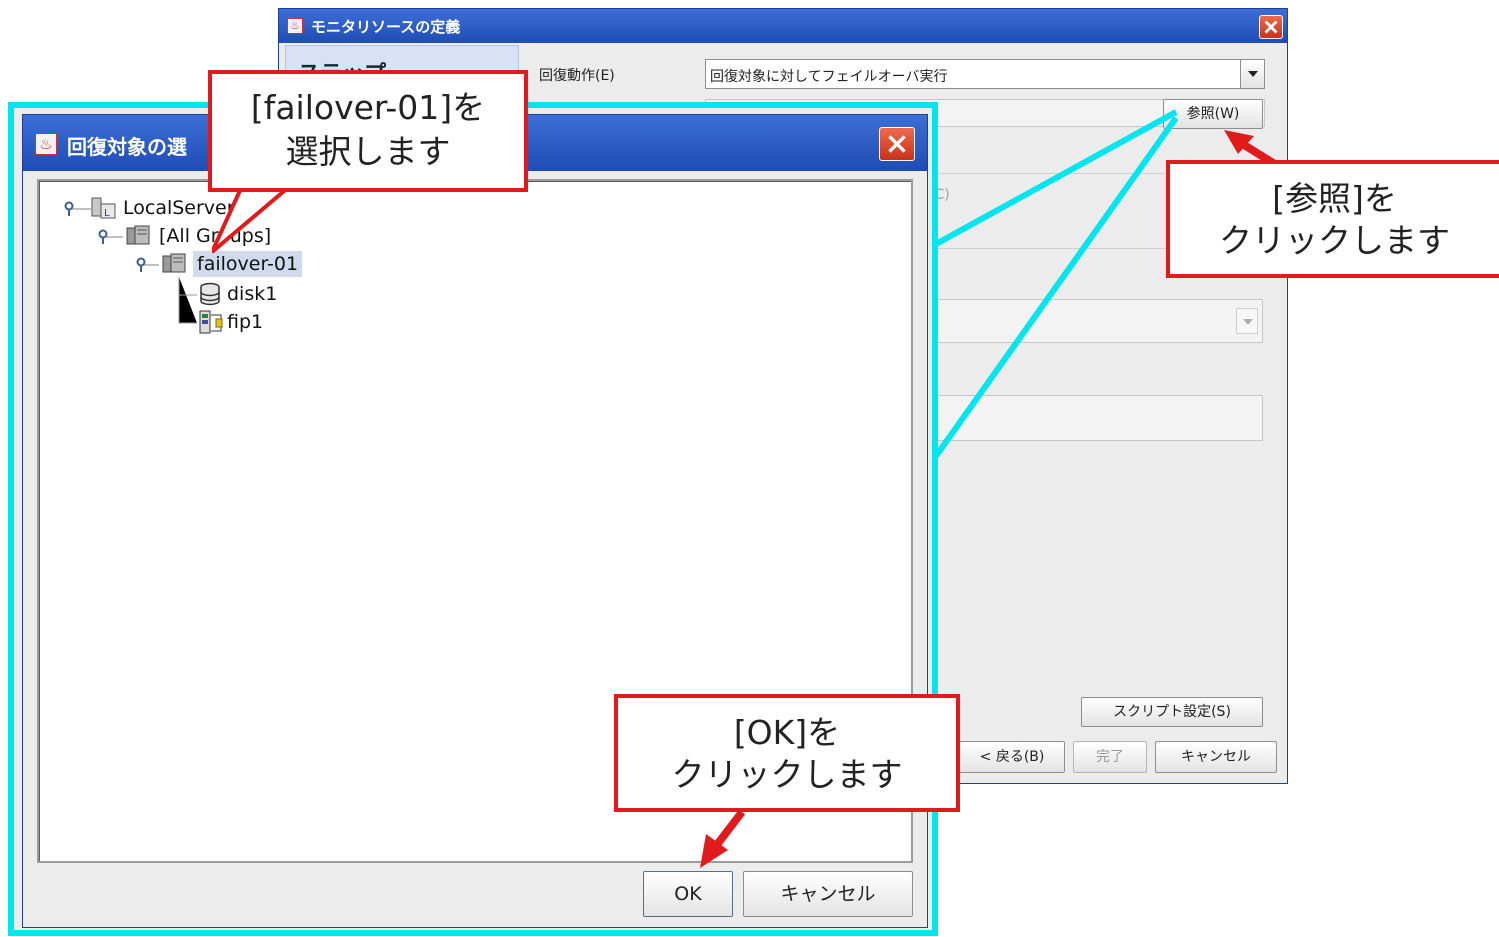  I want to click on wizard-cancel-label: キャンセル, so click(1216, 757).